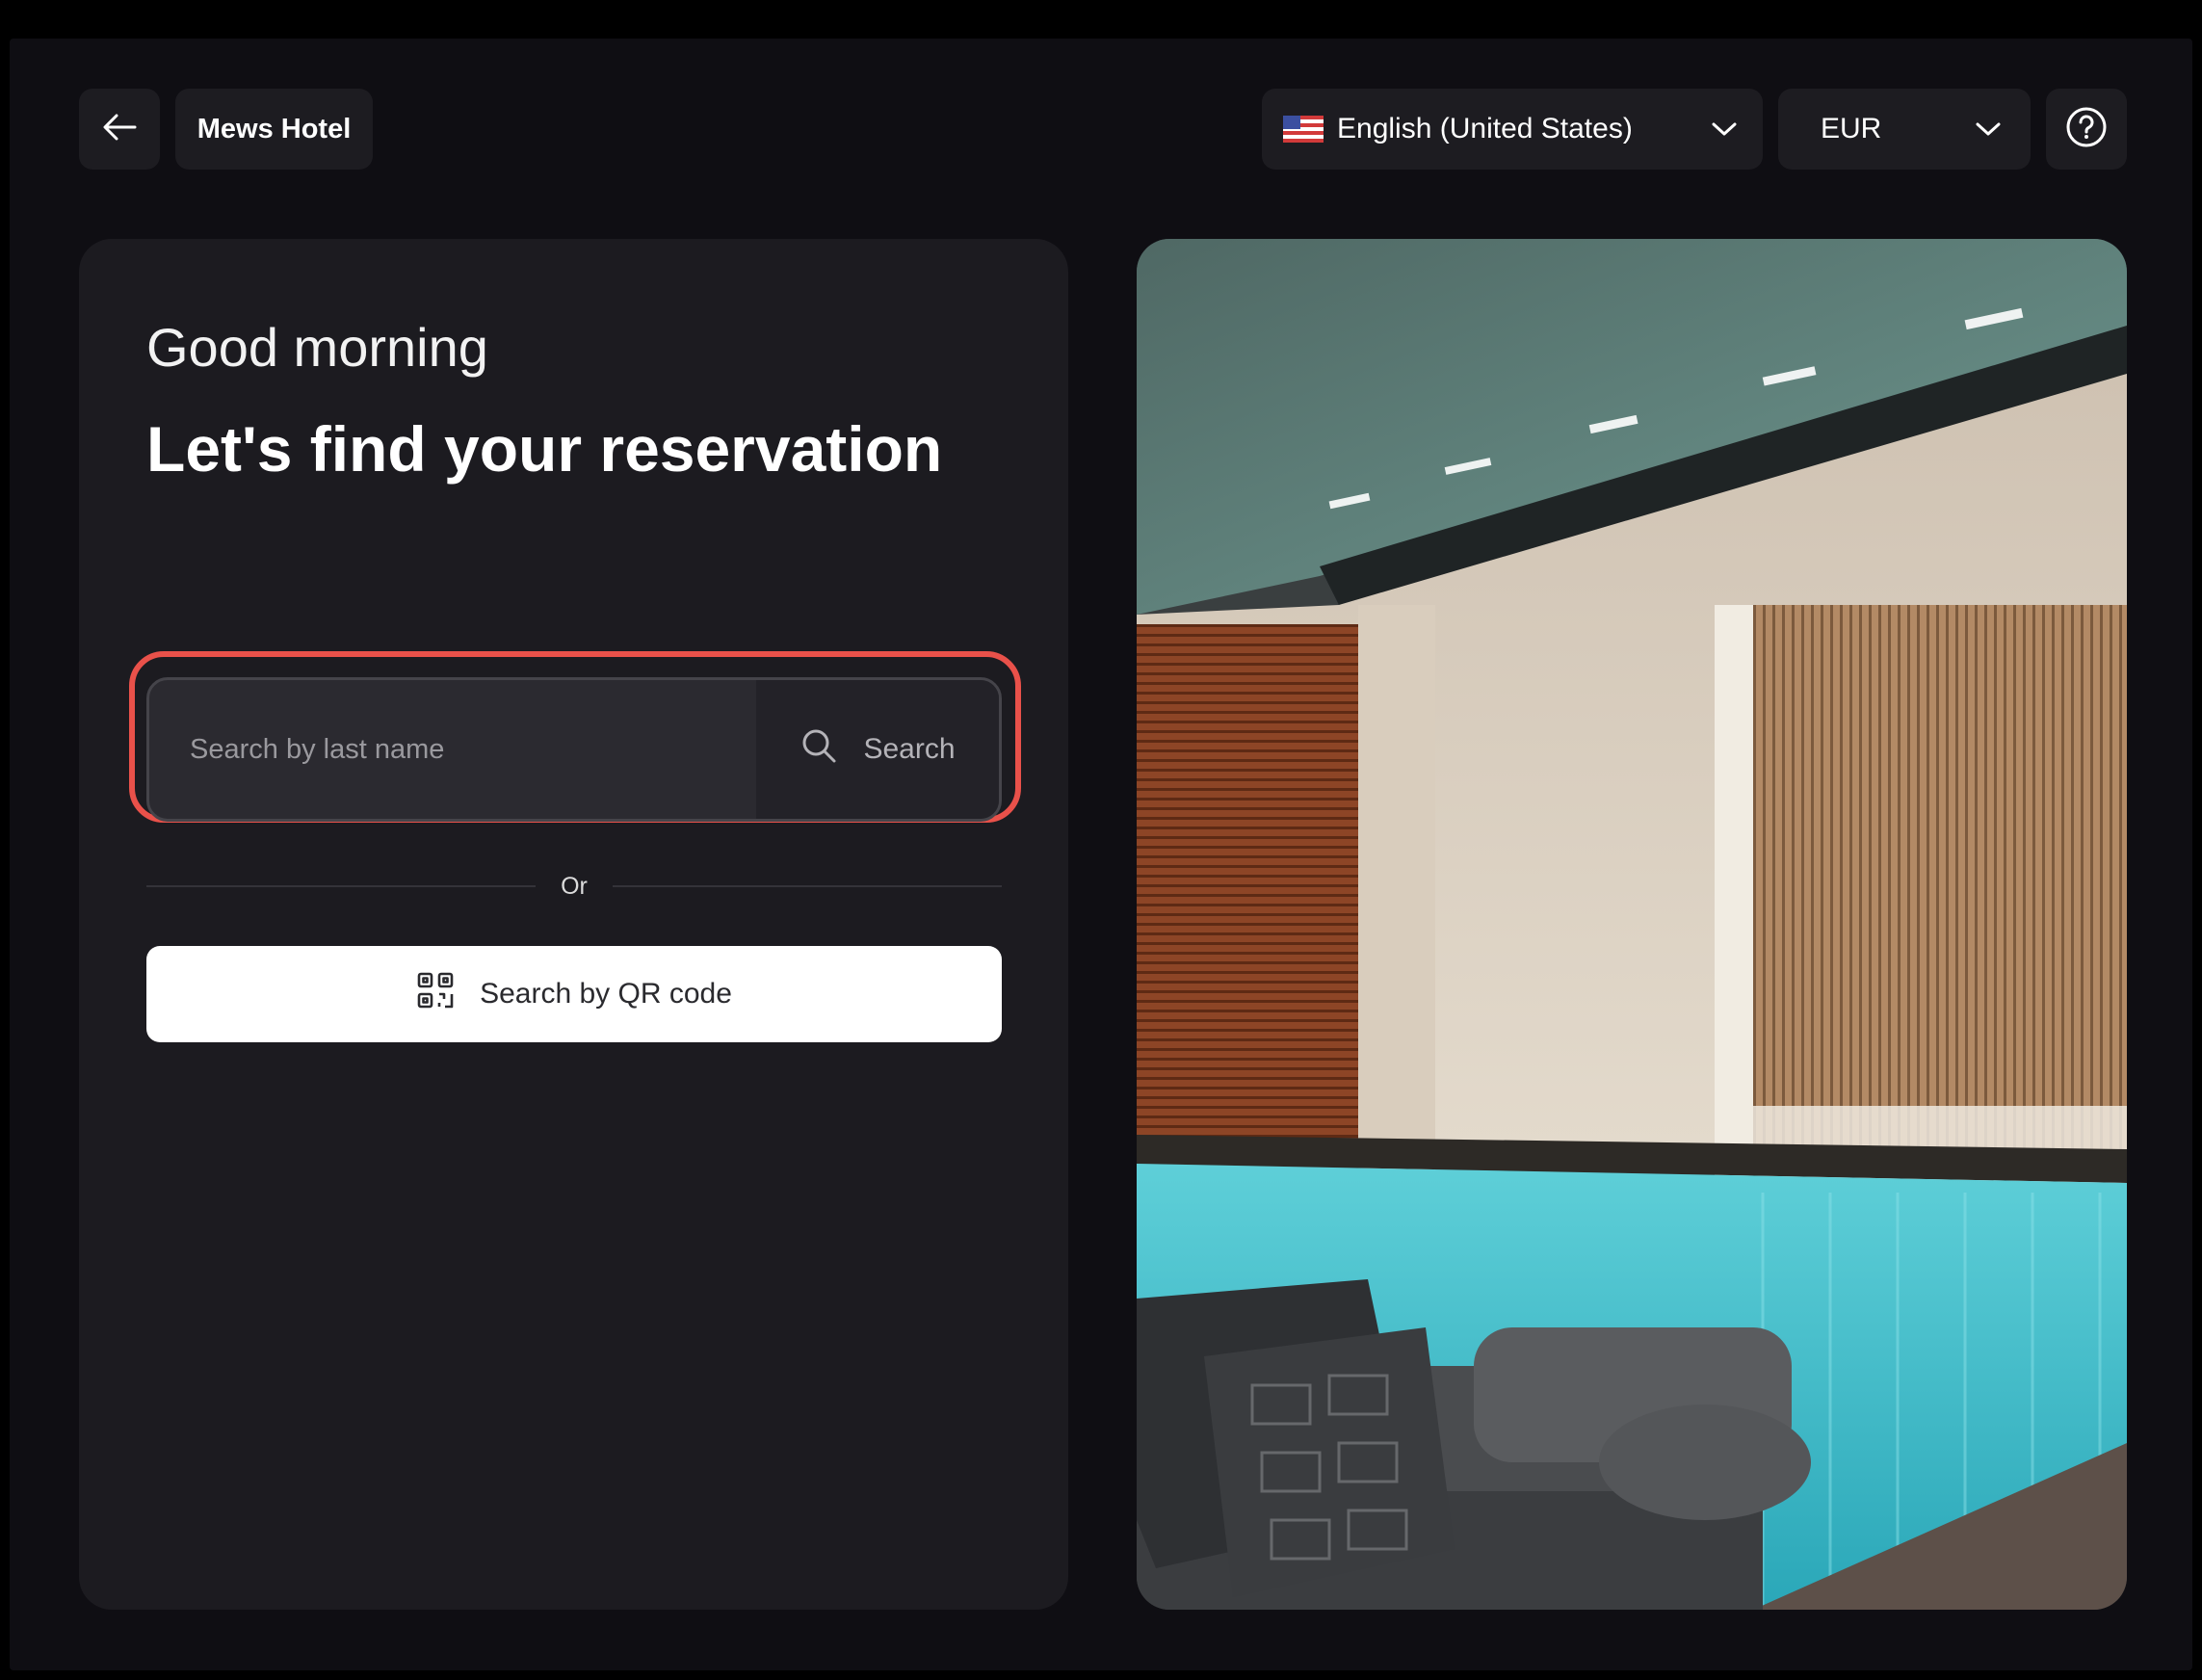 This screenshot has height=1680, width=2202. I want to click on qr-code-icon, so click(435, 994).